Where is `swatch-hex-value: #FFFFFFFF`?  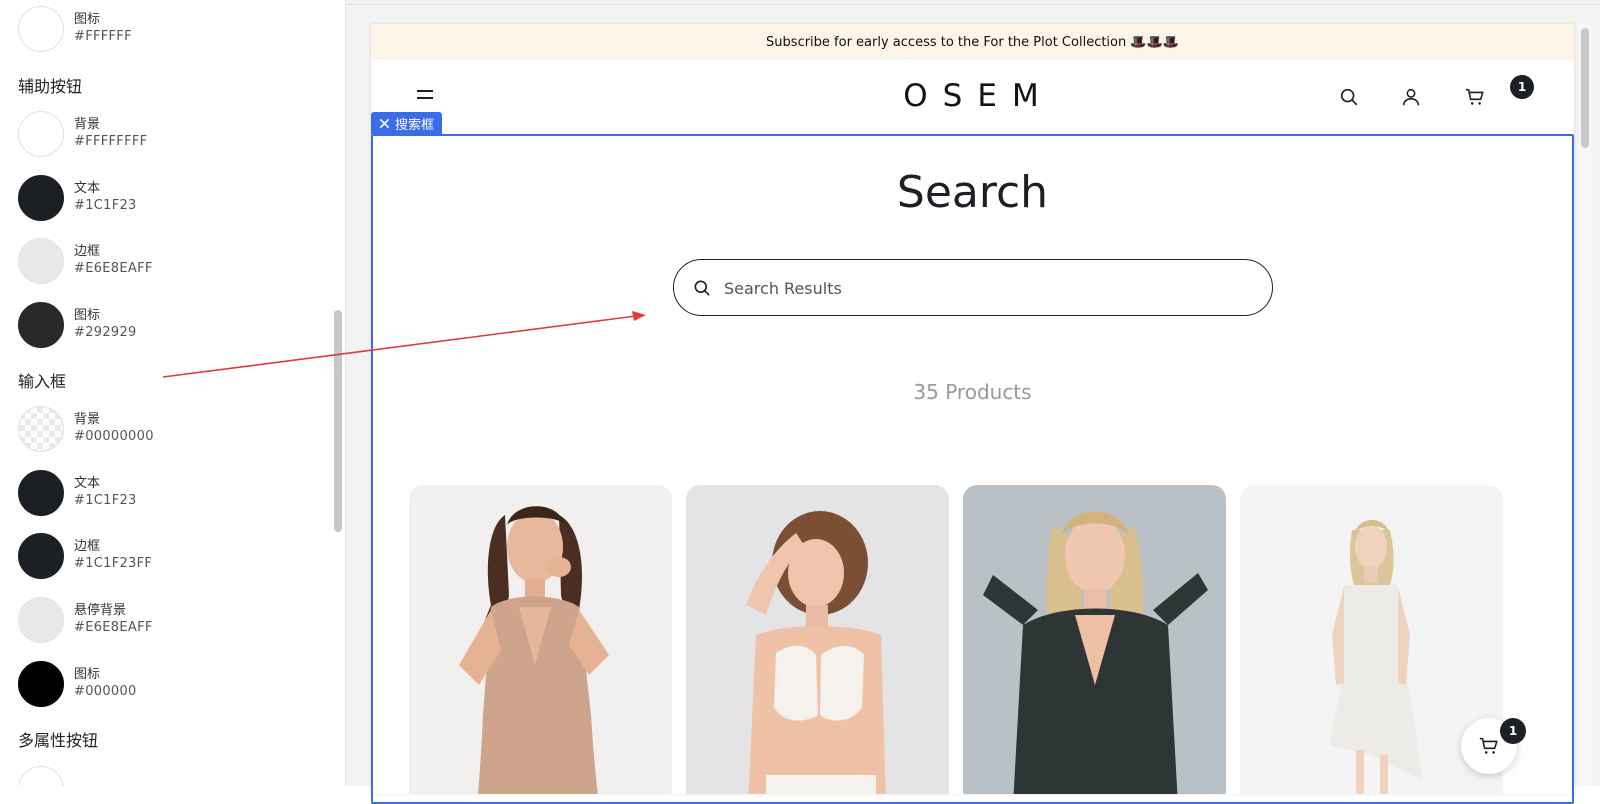 swatch-hex-value: #FFFFFFFF is located at coordinates (111, 141).